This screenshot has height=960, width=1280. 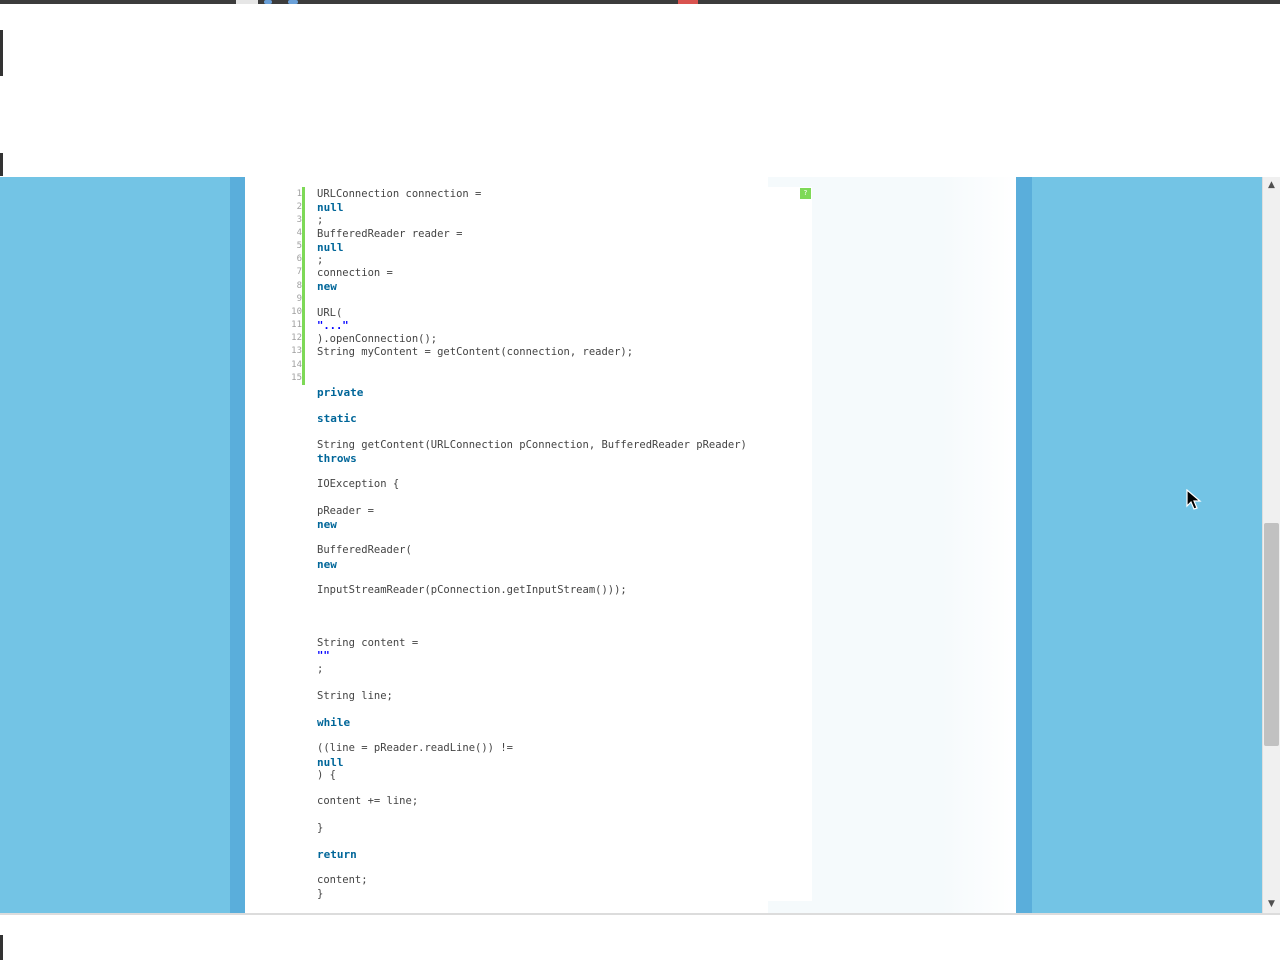 I want to click on code-line: ).openConnection();, so click(x=377, y=339).